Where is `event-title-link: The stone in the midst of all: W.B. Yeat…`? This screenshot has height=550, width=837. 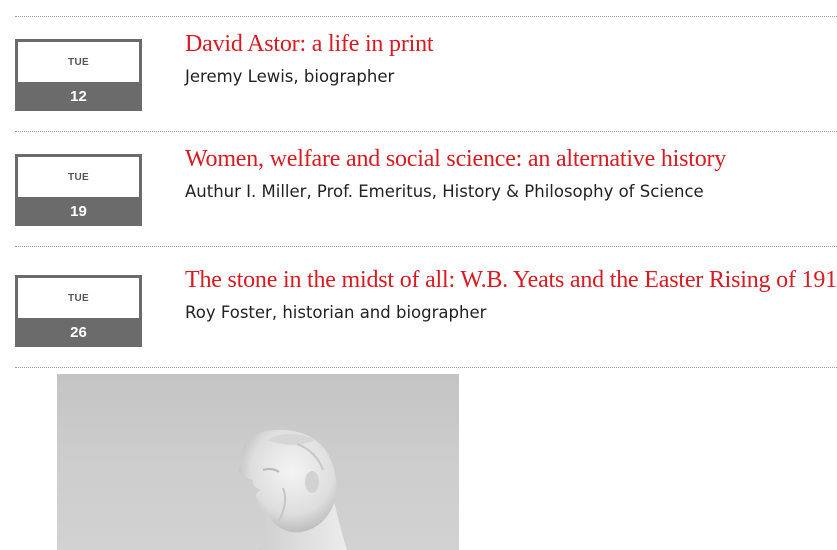 event-title-link: The stone in the midst of all: W.B. Yeat… is located at coordinates (511, 280).